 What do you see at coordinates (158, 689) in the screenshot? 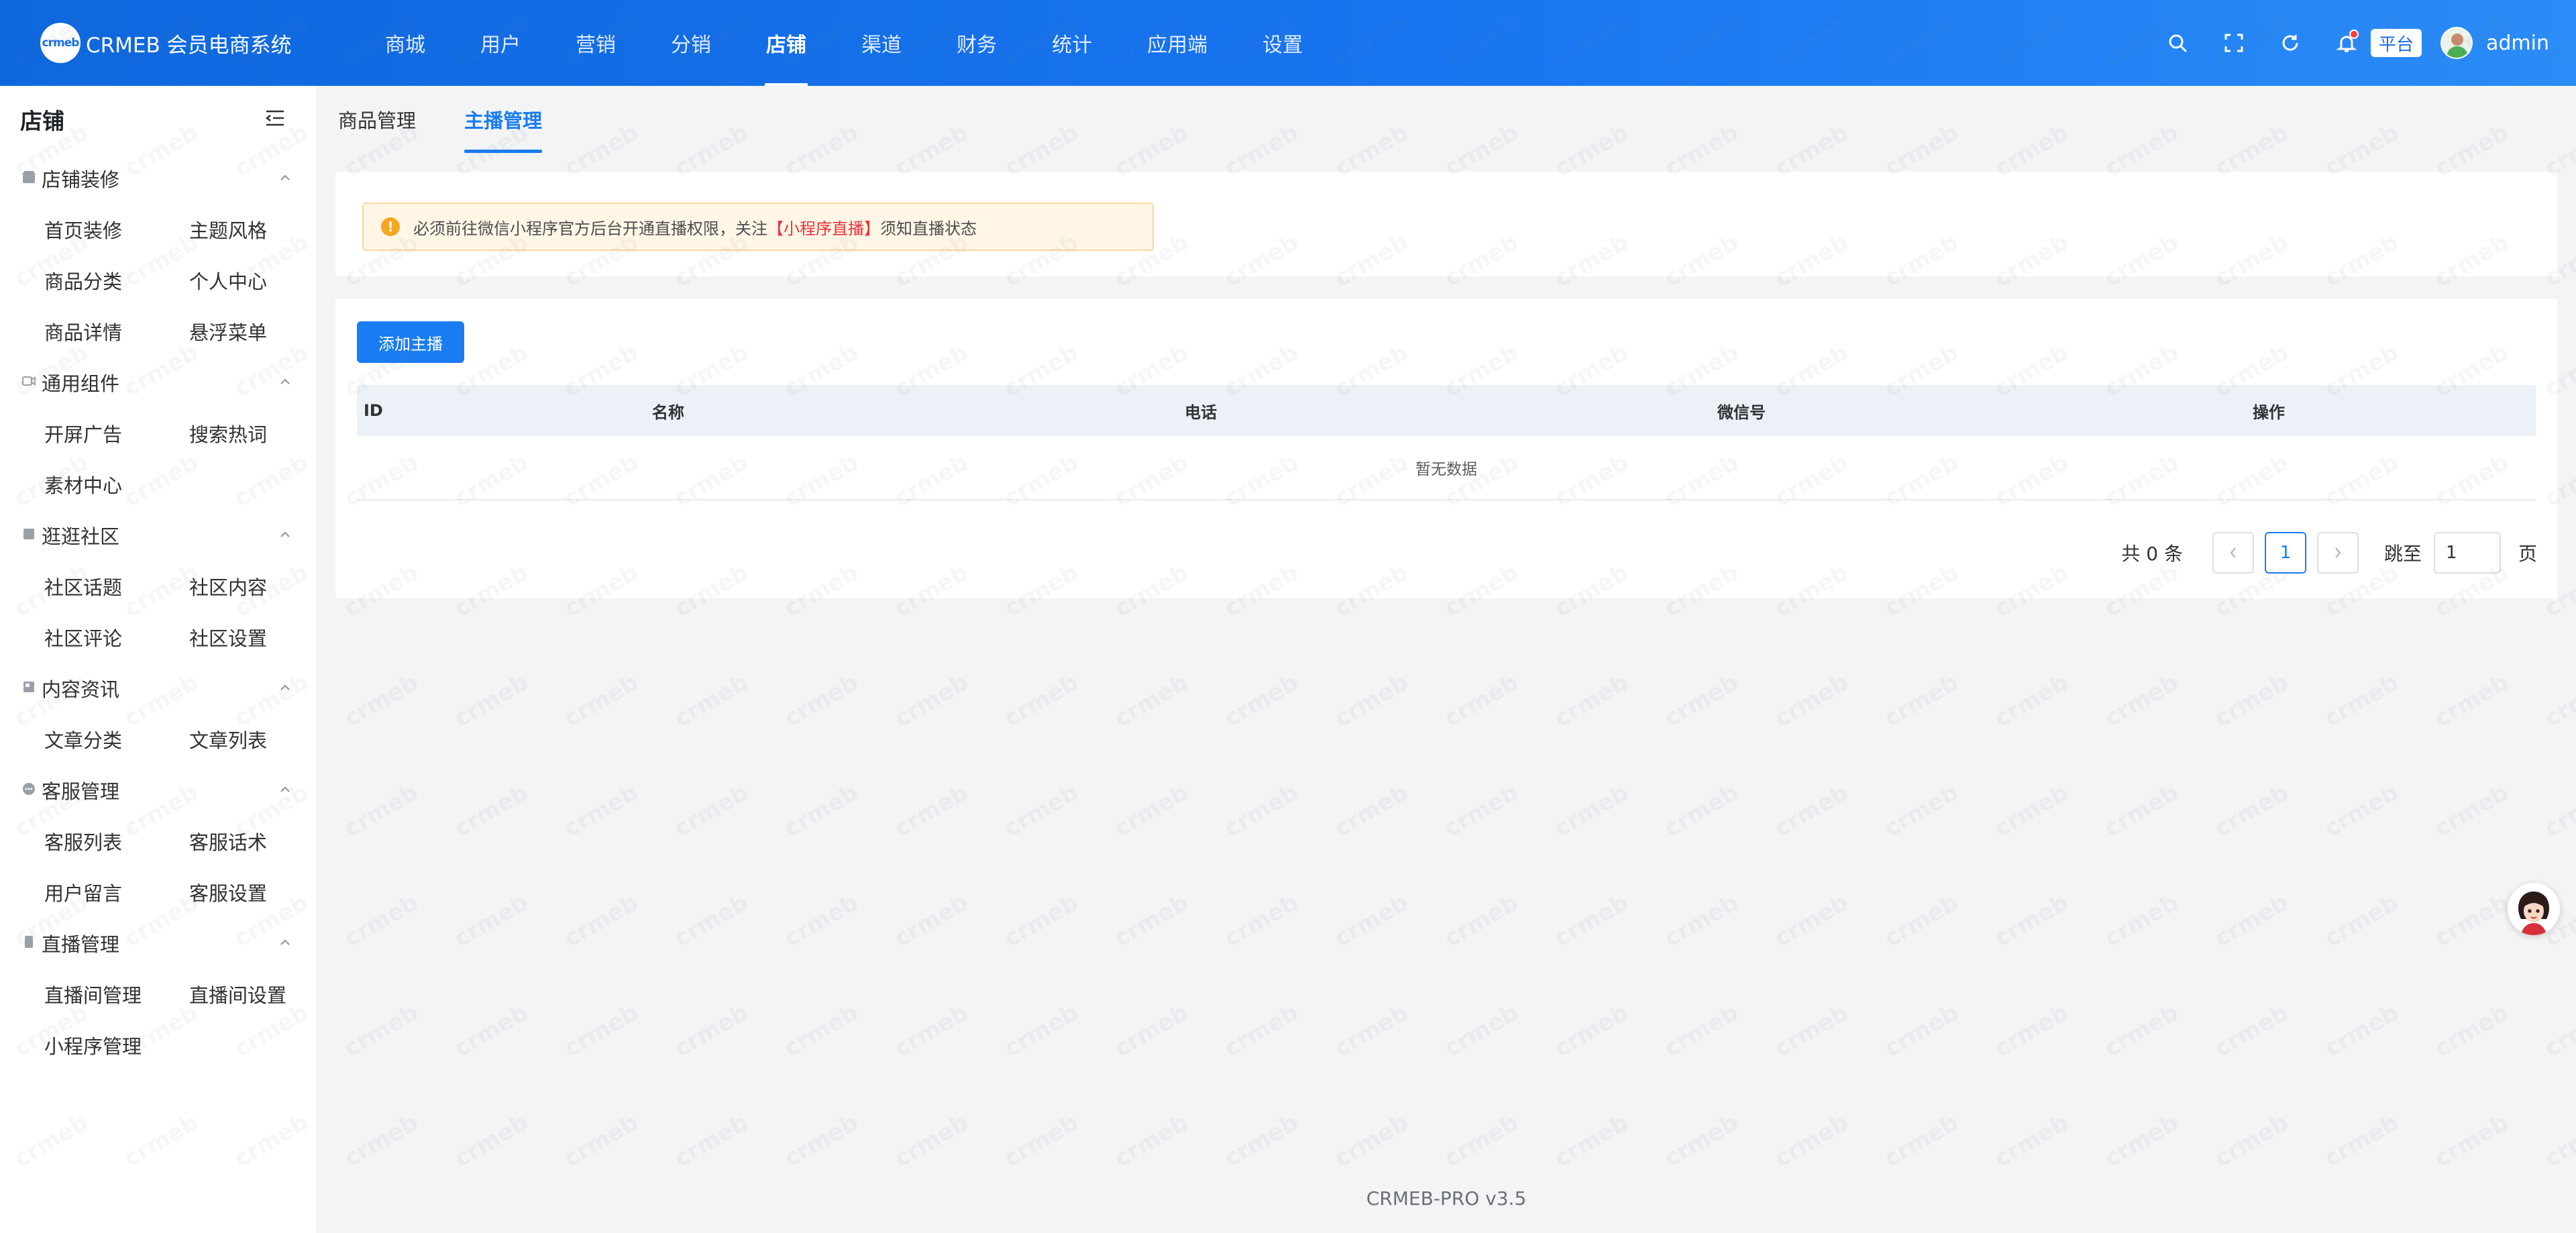
I see `sidebar-group-header: 内容资讯` at bounding box center [158, 689].